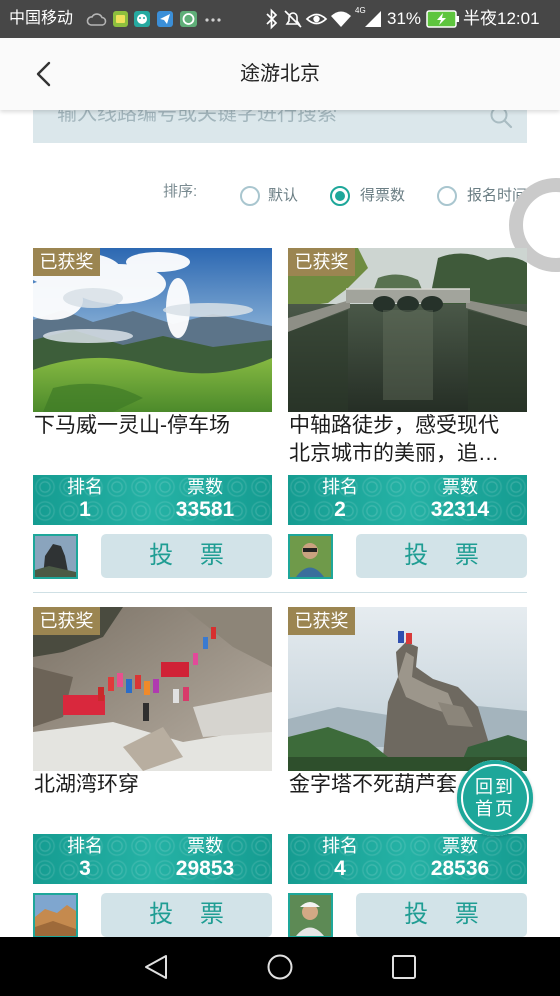 This screenshot has width=560, height=996. I want to click on battery-percentage: 31%, so click(404, 18).